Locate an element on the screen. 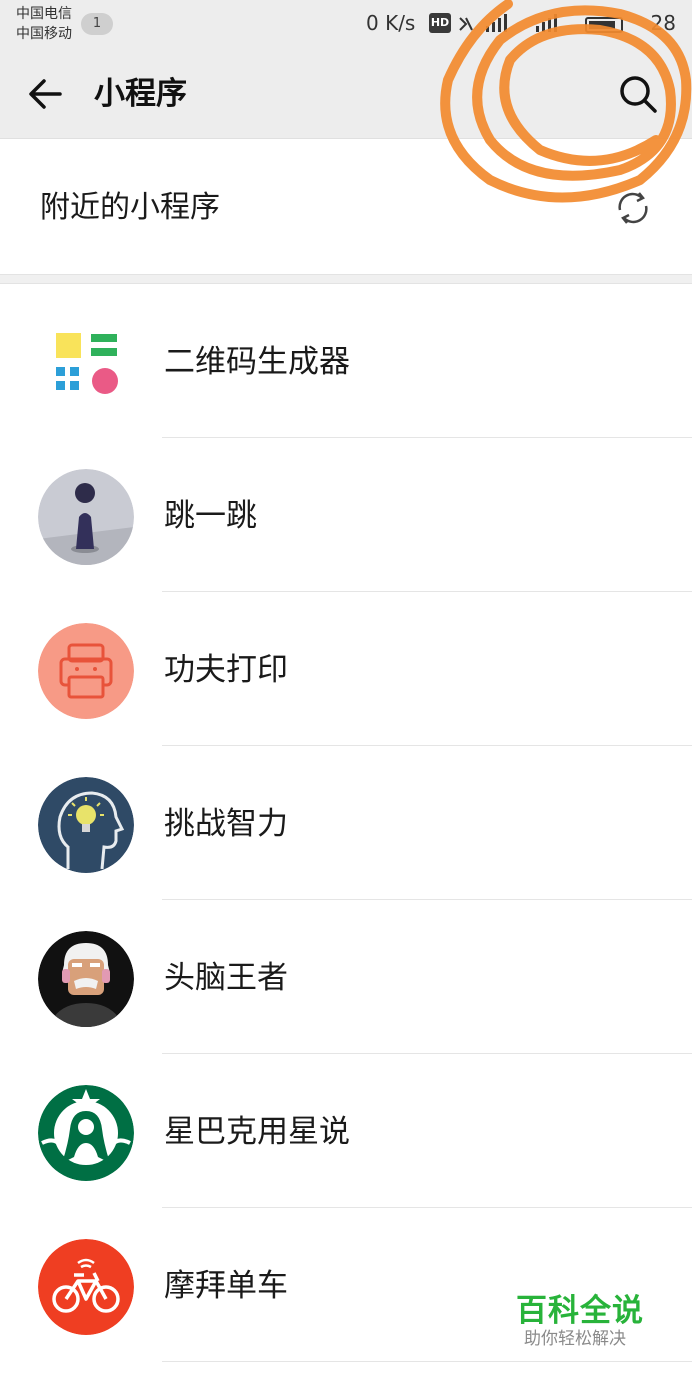 The width and height of the screenshot is (692, 1384). list-item: 头脑王者 is located at coordinates (346, 977).